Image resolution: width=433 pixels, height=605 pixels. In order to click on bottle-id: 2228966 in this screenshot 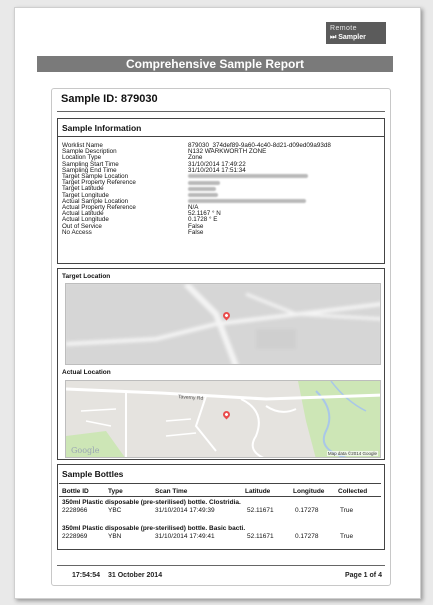, I will do `click(75, 510)`.